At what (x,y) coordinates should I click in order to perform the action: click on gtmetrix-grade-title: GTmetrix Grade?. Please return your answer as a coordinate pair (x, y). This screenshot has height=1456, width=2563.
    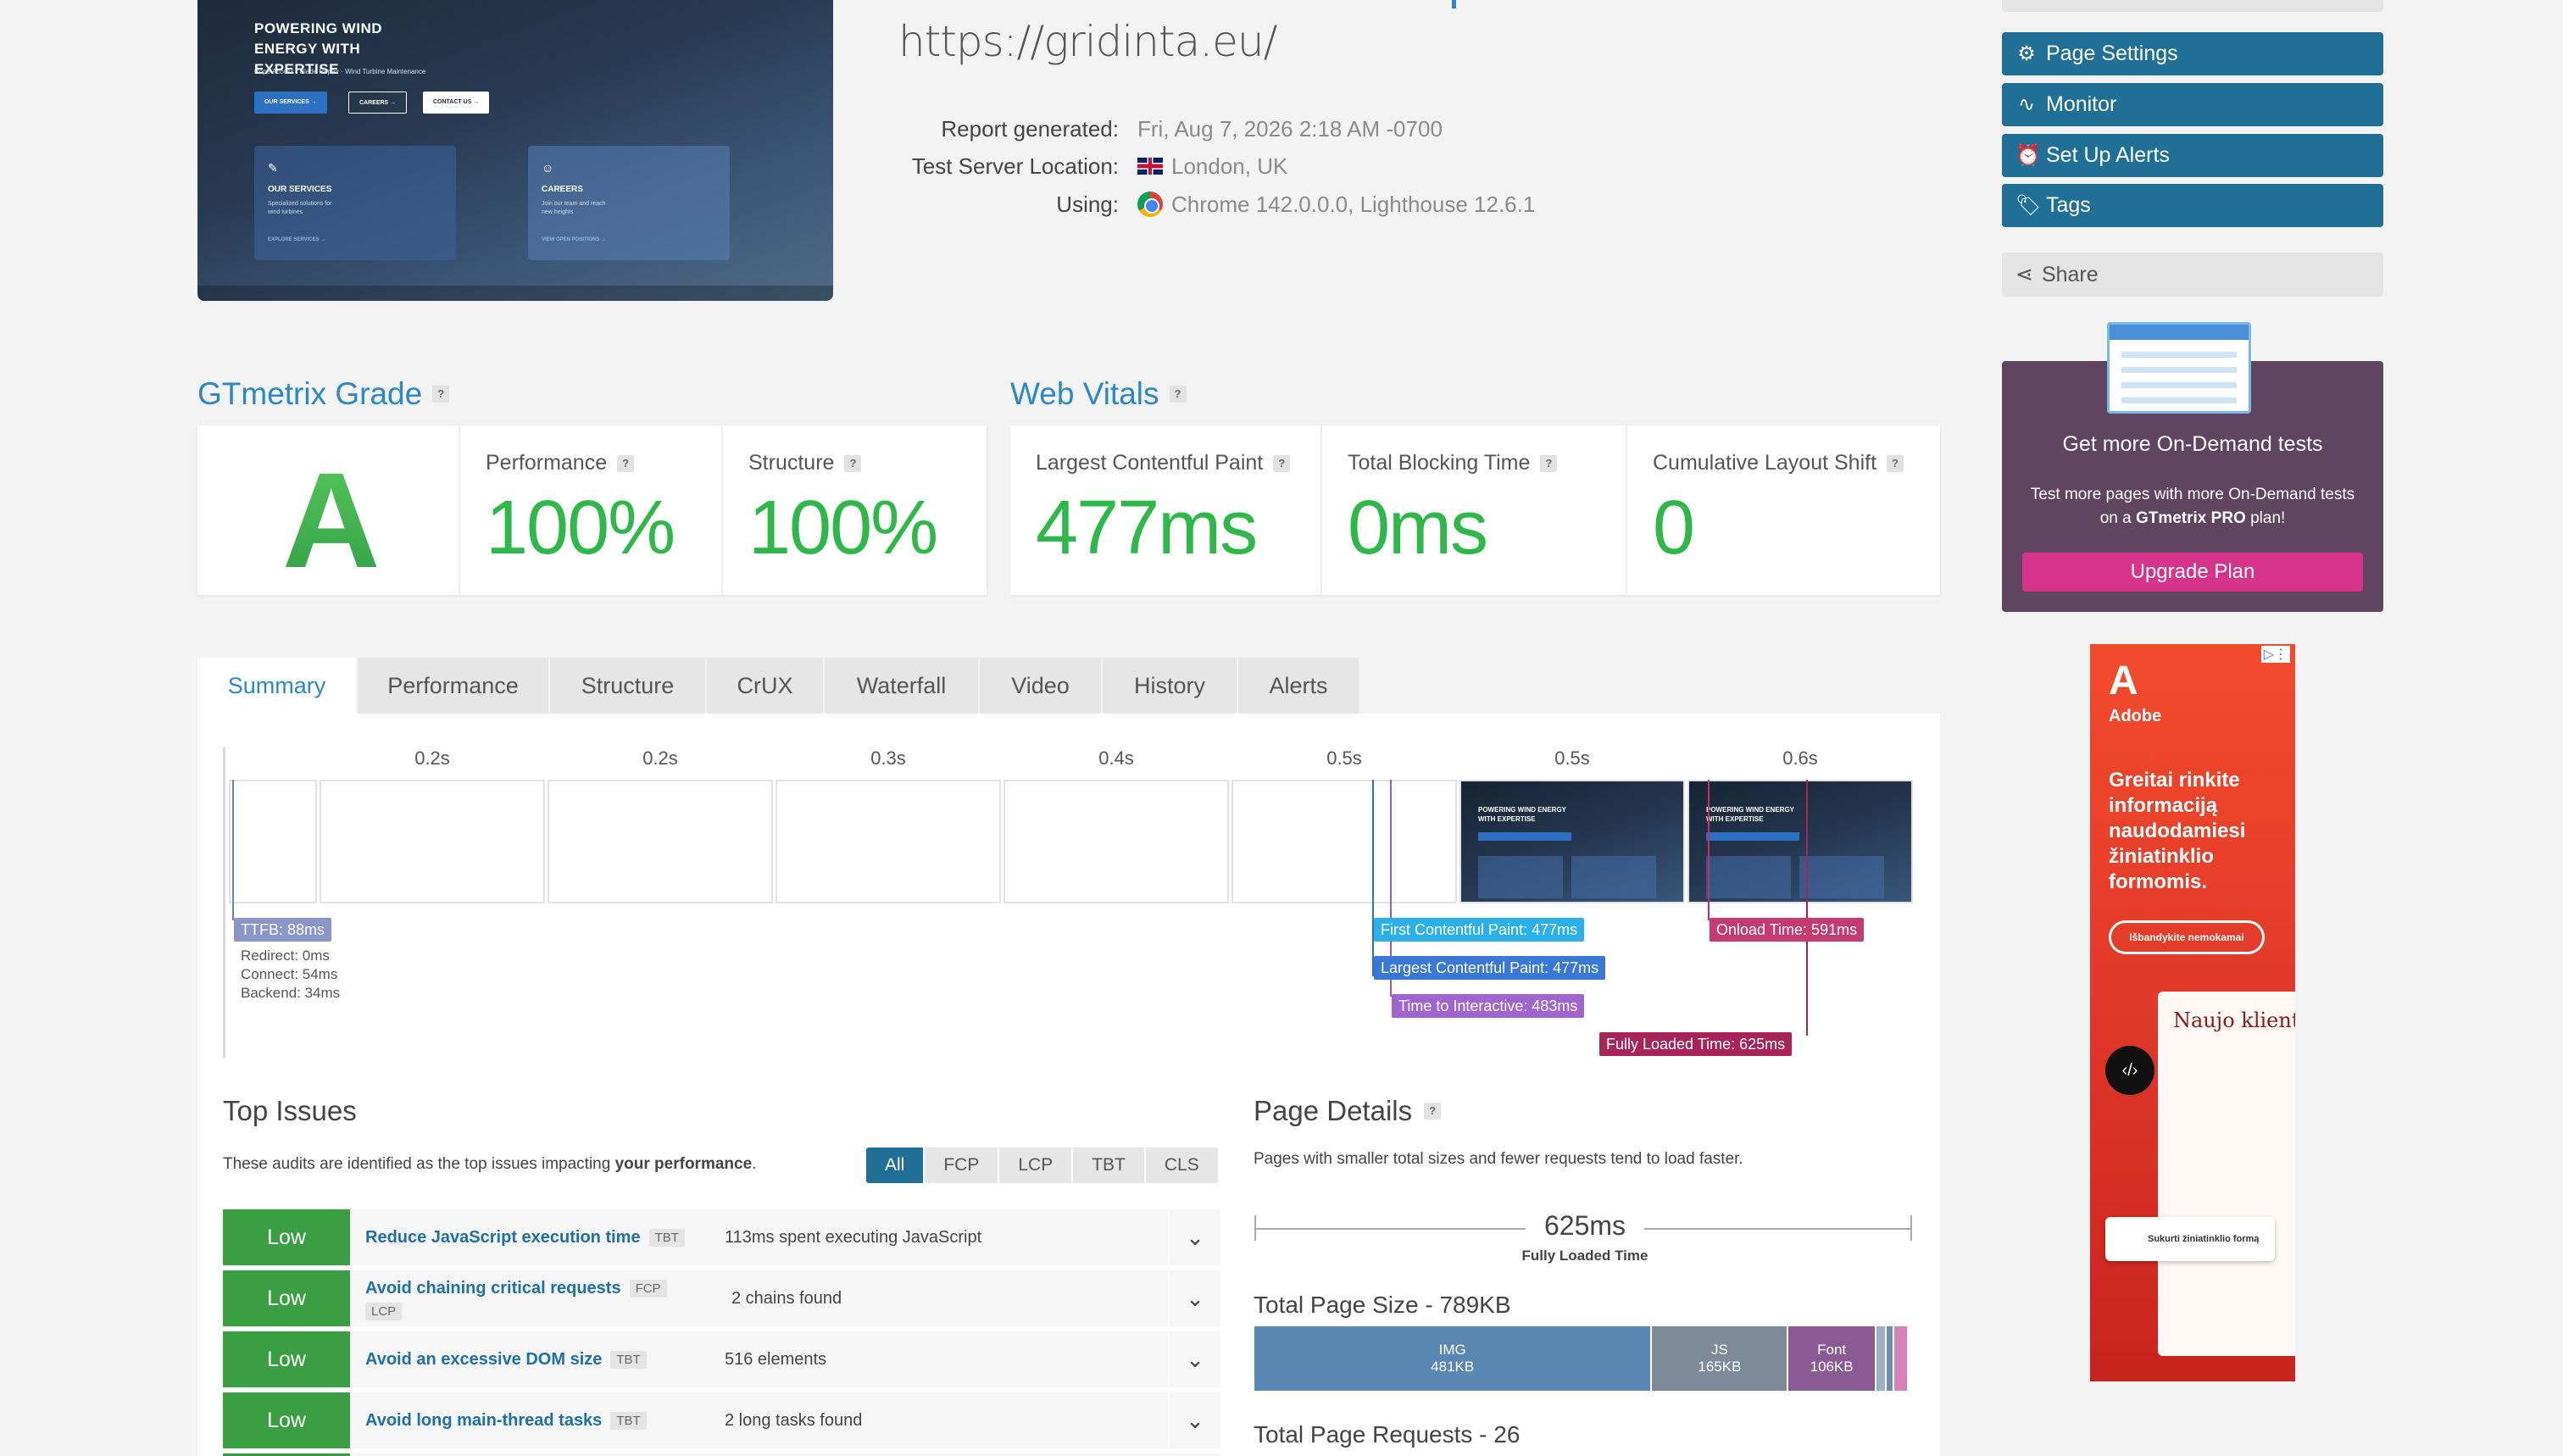
    Looking at the image, I should click on (323, 394).